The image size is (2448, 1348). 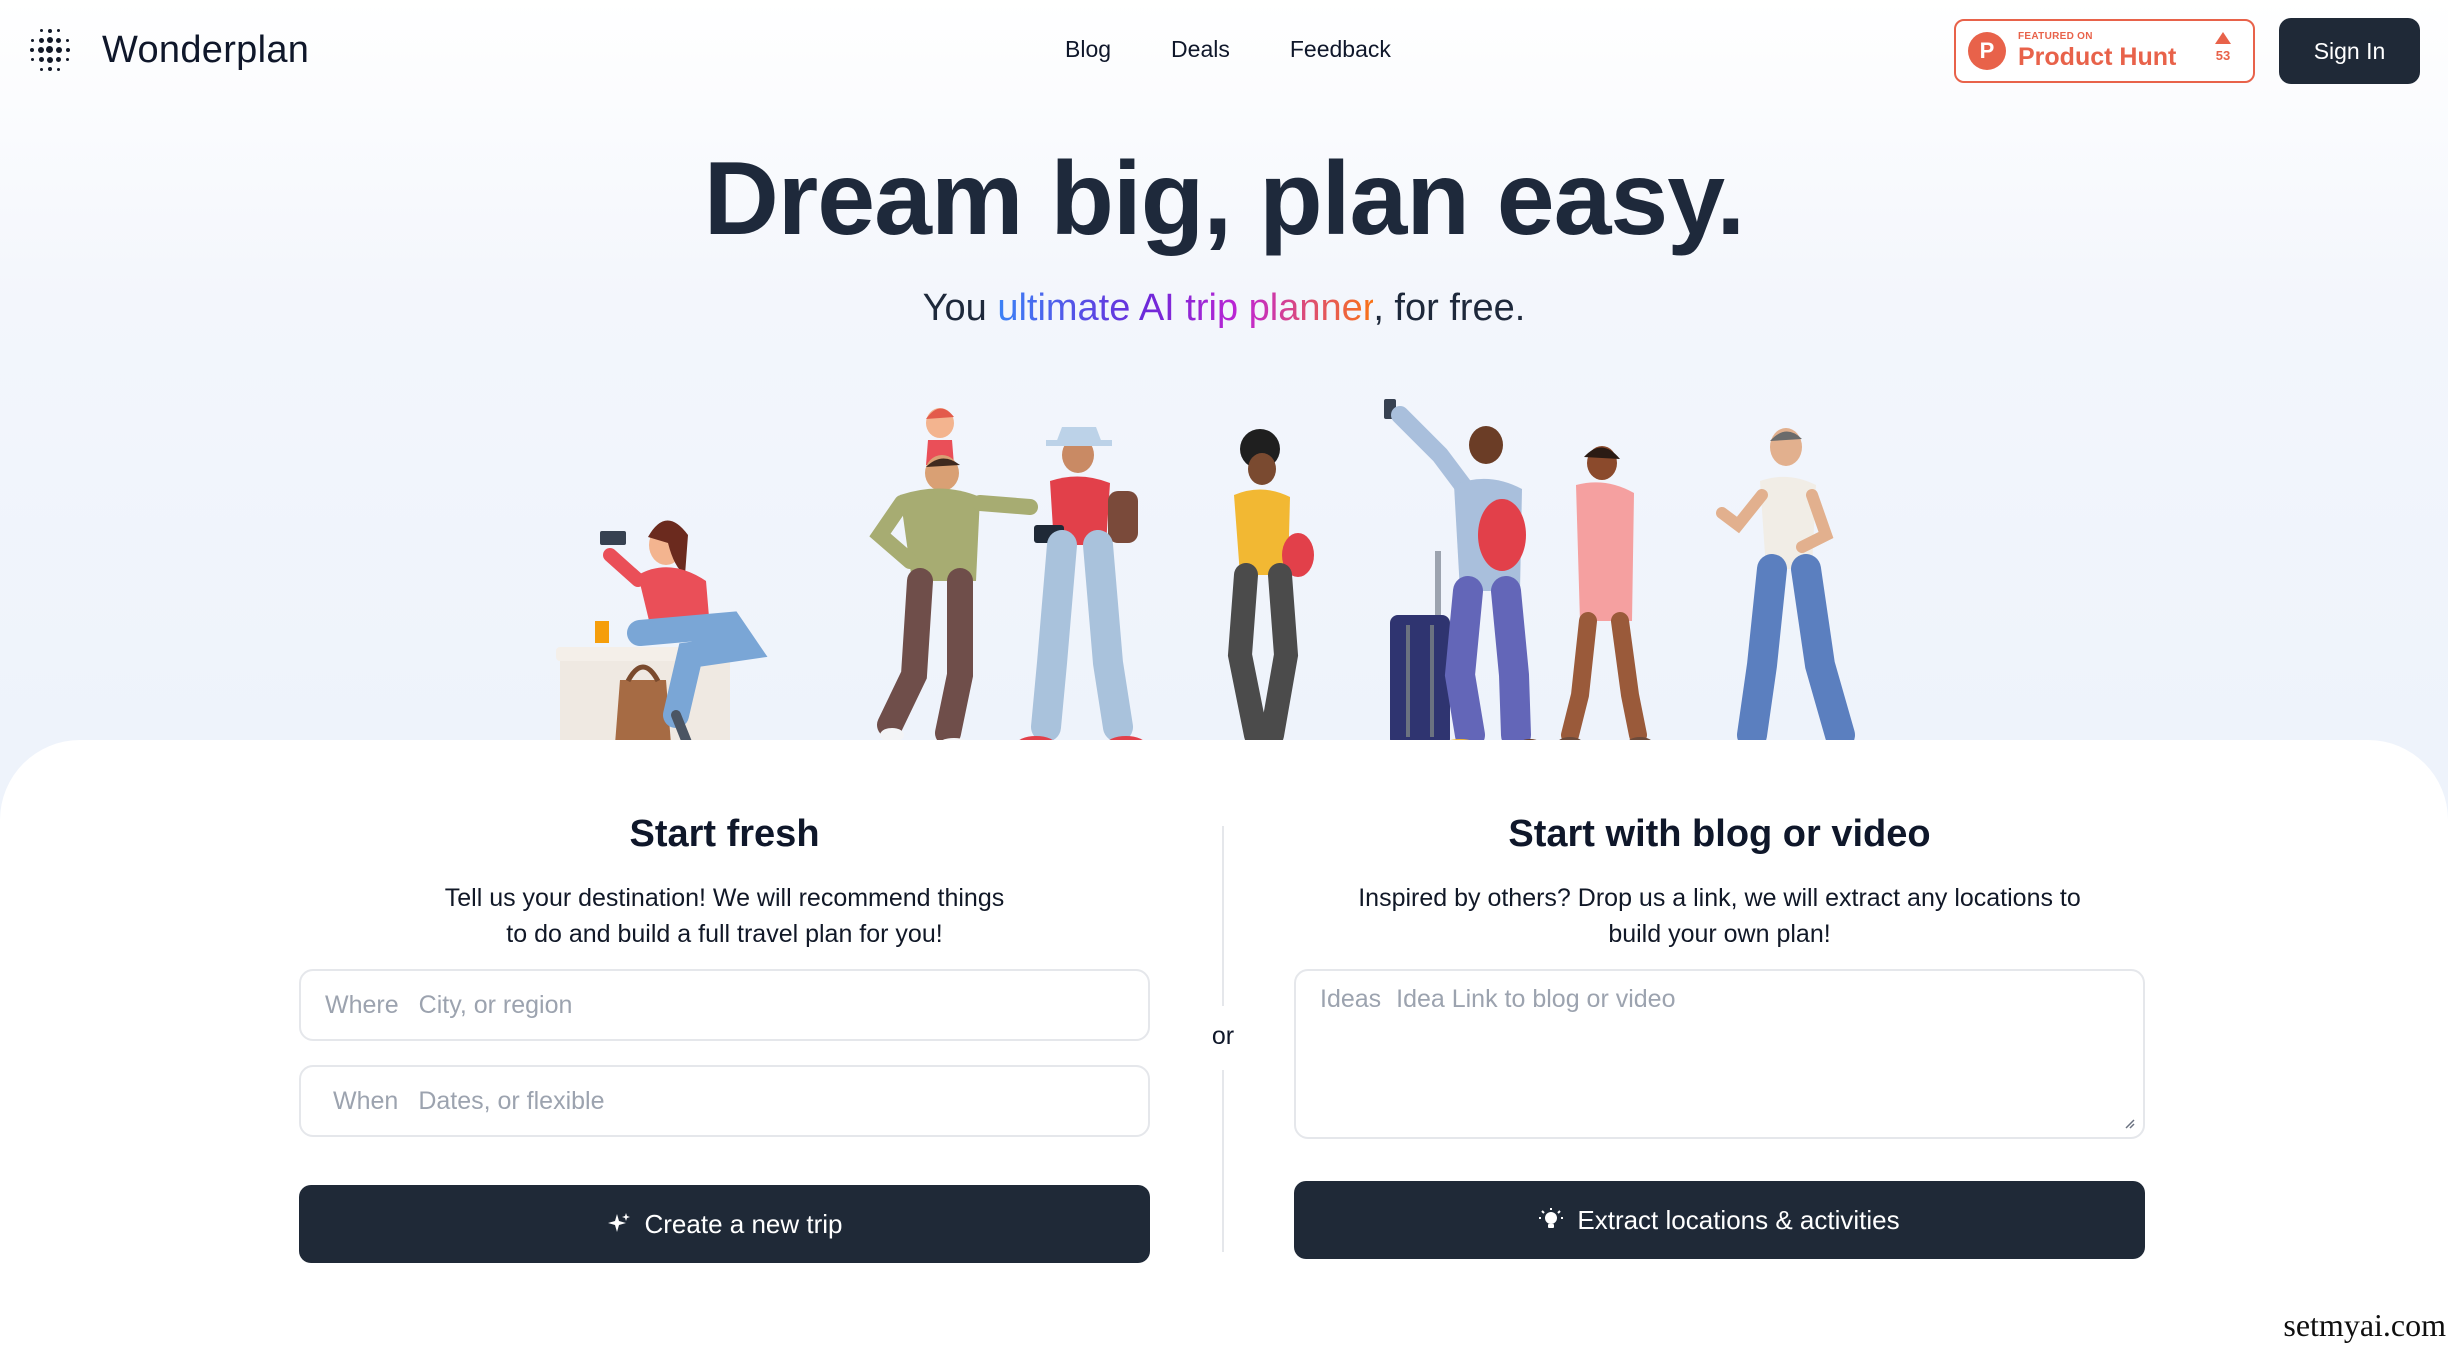 I want to click on when-placeholder: Dates, or flexible, so click(x=511, y=1100).